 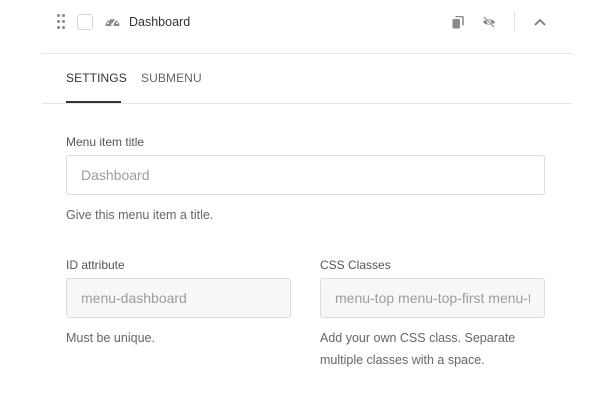 I want to click on tab-settings: SETTINGS, so click(x=96, y=78).